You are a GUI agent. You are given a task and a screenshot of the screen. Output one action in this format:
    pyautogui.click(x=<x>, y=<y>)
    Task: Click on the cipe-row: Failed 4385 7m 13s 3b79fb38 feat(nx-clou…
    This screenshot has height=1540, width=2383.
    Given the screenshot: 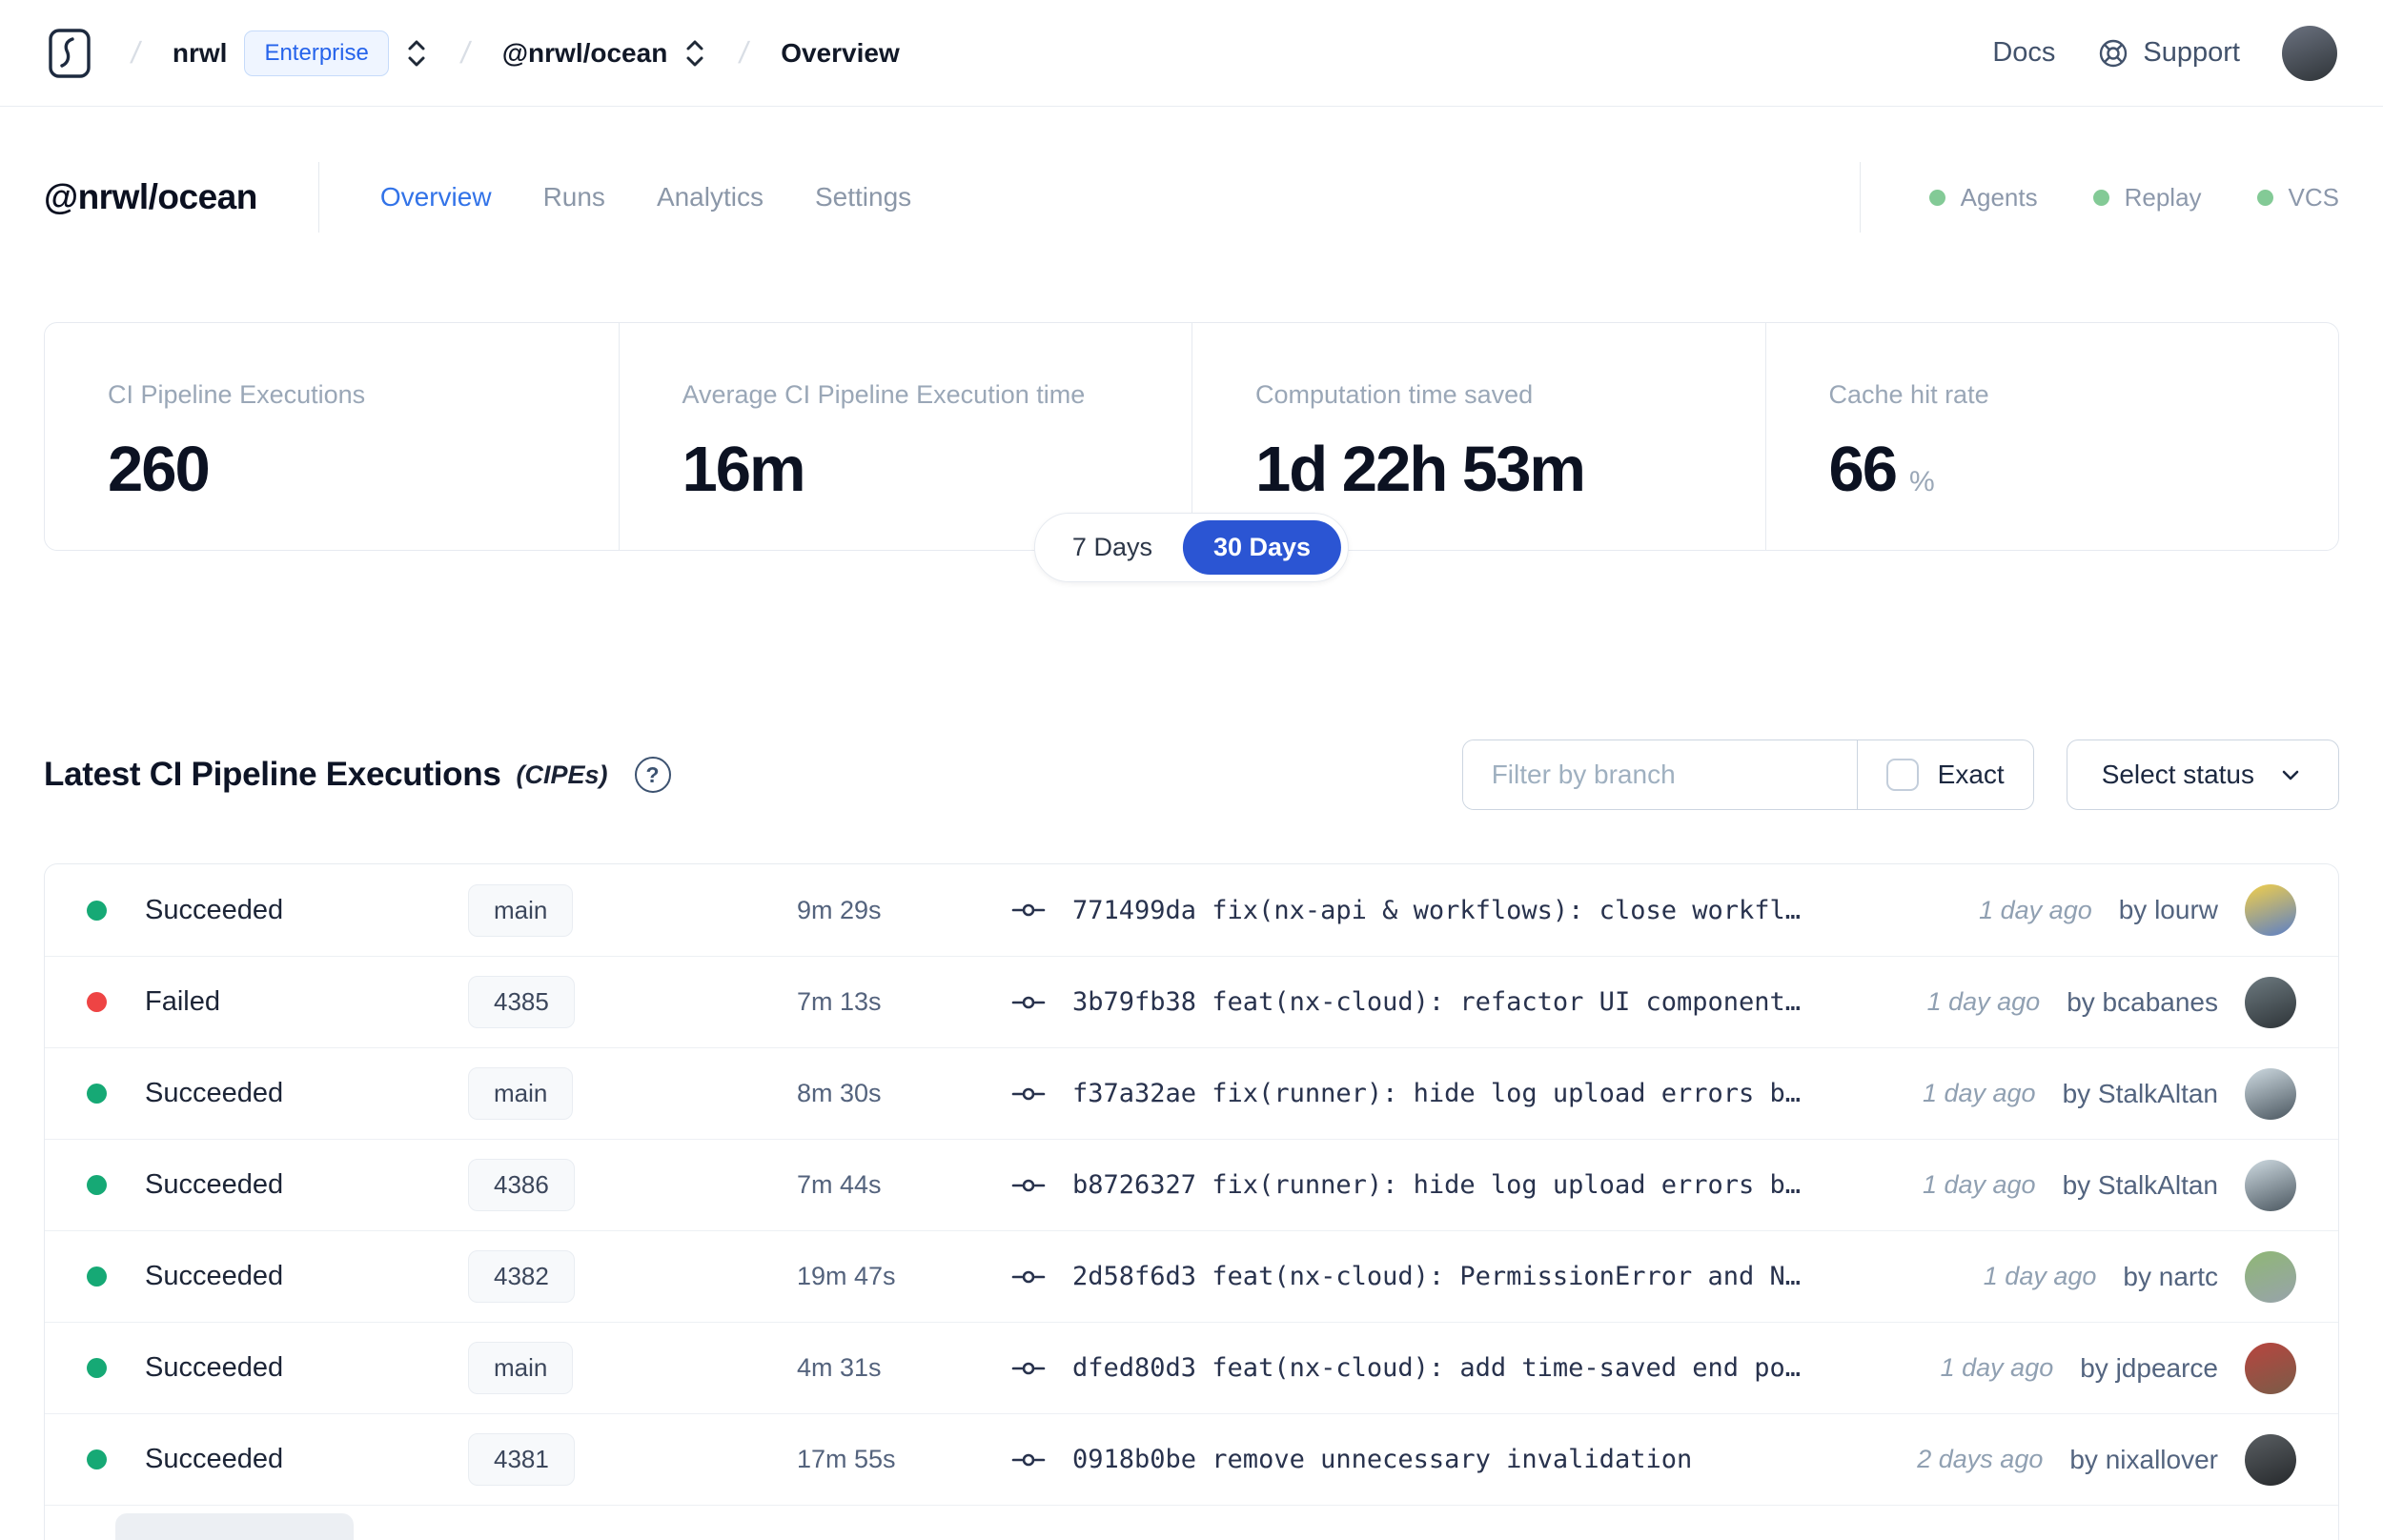 What is the action you would take?
    pyautogui.click(x=1191, y=1001)
    